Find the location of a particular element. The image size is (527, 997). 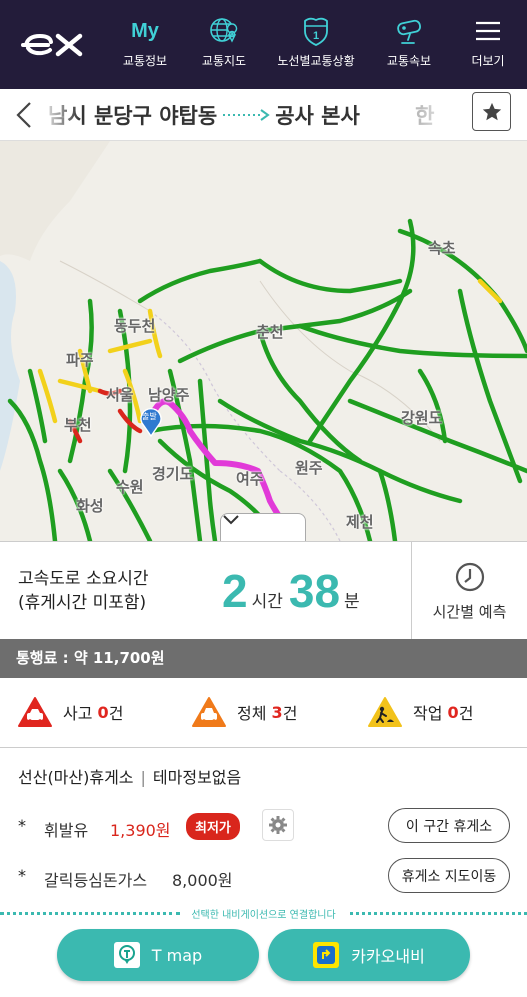

route-header: 남시 분당구 야탑동공사 본사 한 is located at coordinates (263, 115).